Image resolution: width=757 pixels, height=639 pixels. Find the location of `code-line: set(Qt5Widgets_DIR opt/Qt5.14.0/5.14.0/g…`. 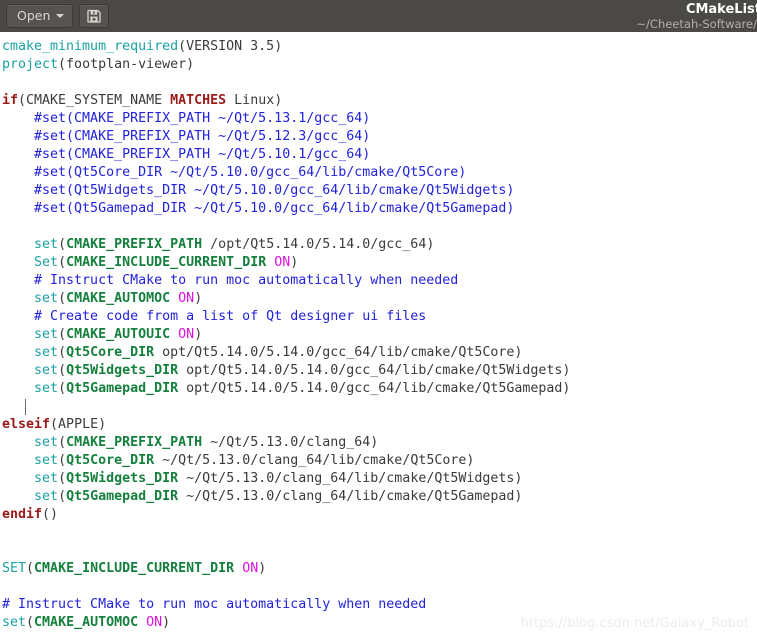

code-line: set(Qt5Widgets_DIR opt/Qt5.14.0/5.14.0/g… is located at coordinates (379, 371).